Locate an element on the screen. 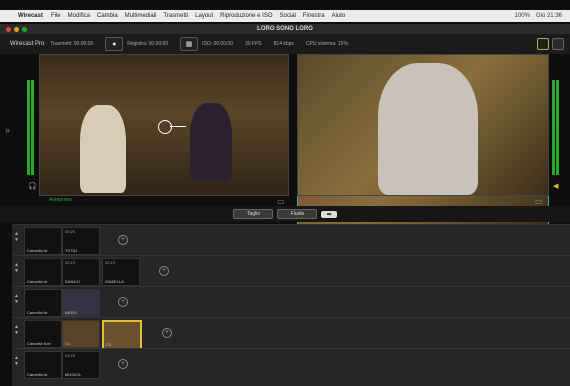 The image size is (570, 386). layer-4-controls: ▲ ▼ is located at coordinates (17, 330).